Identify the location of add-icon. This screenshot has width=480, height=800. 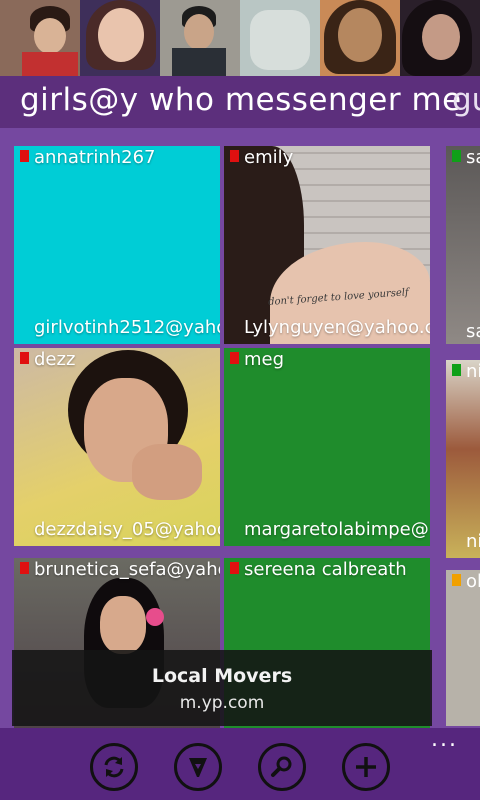
(366, 767).